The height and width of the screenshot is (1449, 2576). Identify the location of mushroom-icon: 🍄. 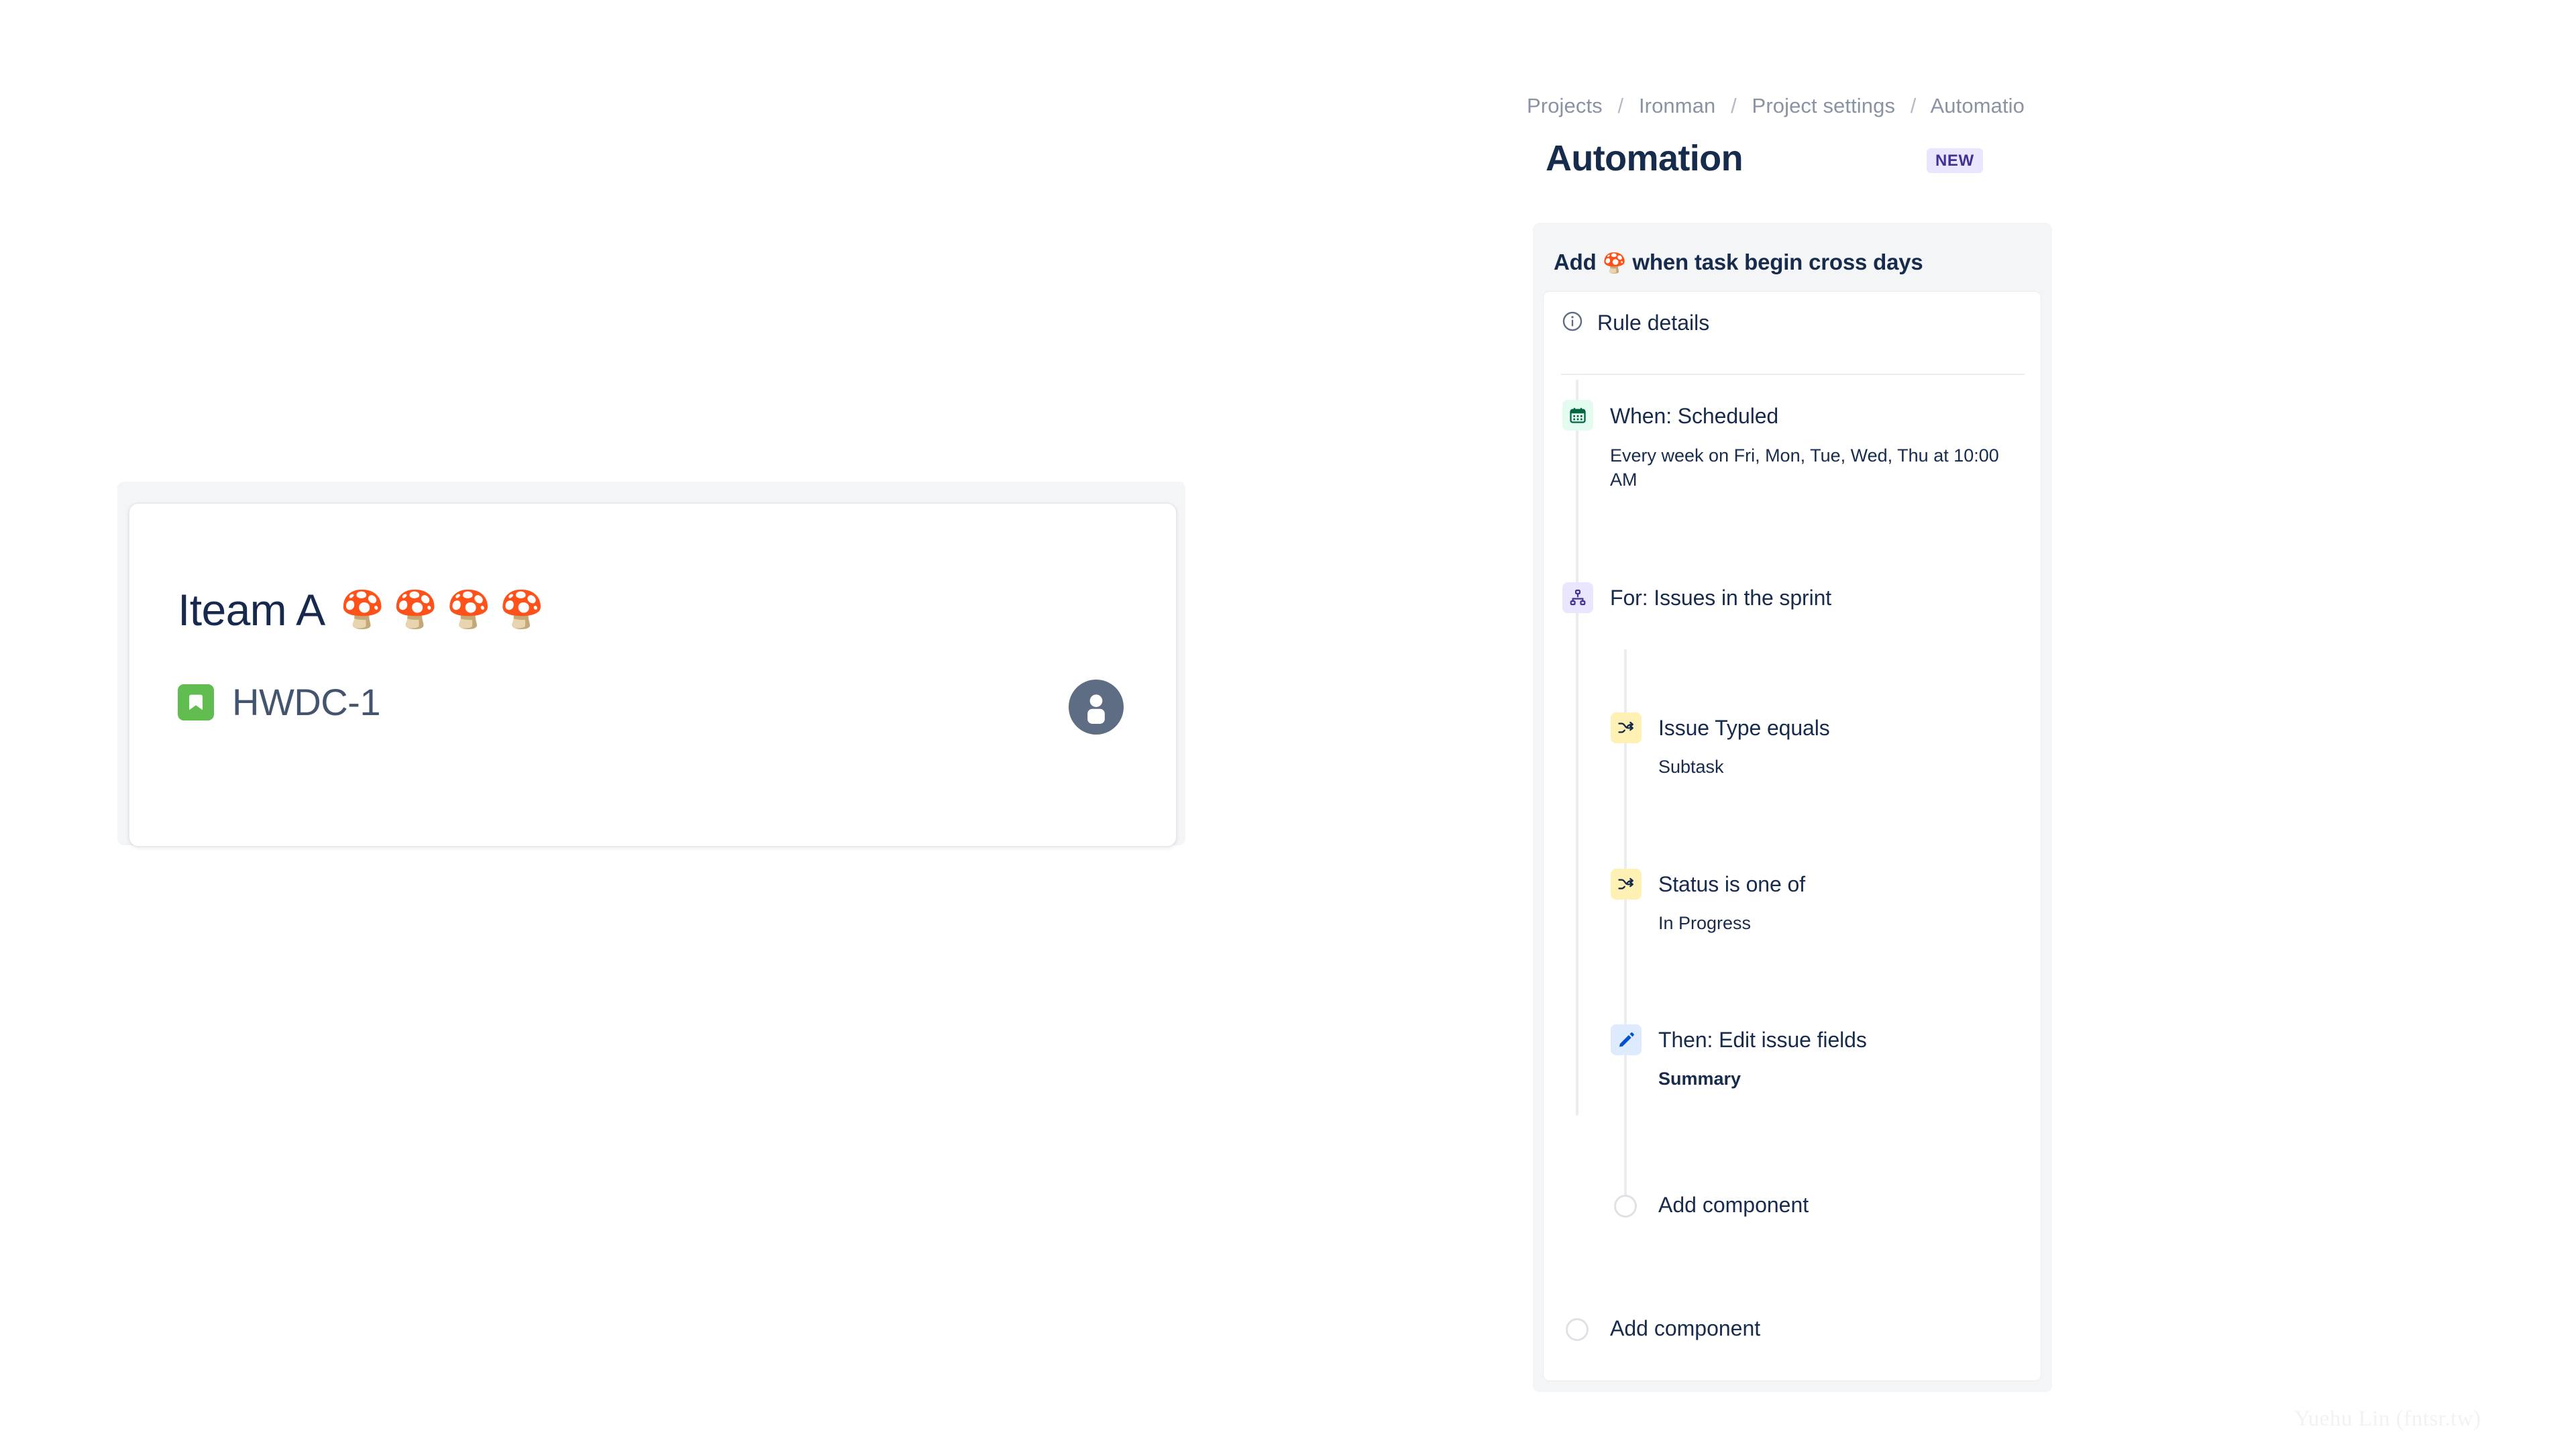
(1614, 263).